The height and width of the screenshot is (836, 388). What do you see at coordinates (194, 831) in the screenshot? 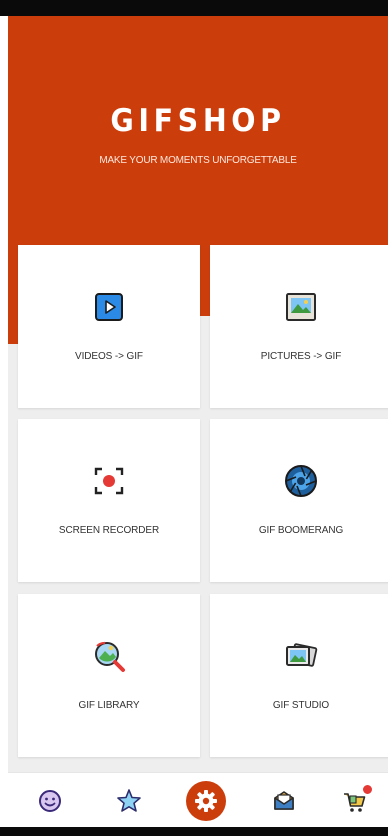
I see `home-indicator-bar` at bounding box center [194, 831].